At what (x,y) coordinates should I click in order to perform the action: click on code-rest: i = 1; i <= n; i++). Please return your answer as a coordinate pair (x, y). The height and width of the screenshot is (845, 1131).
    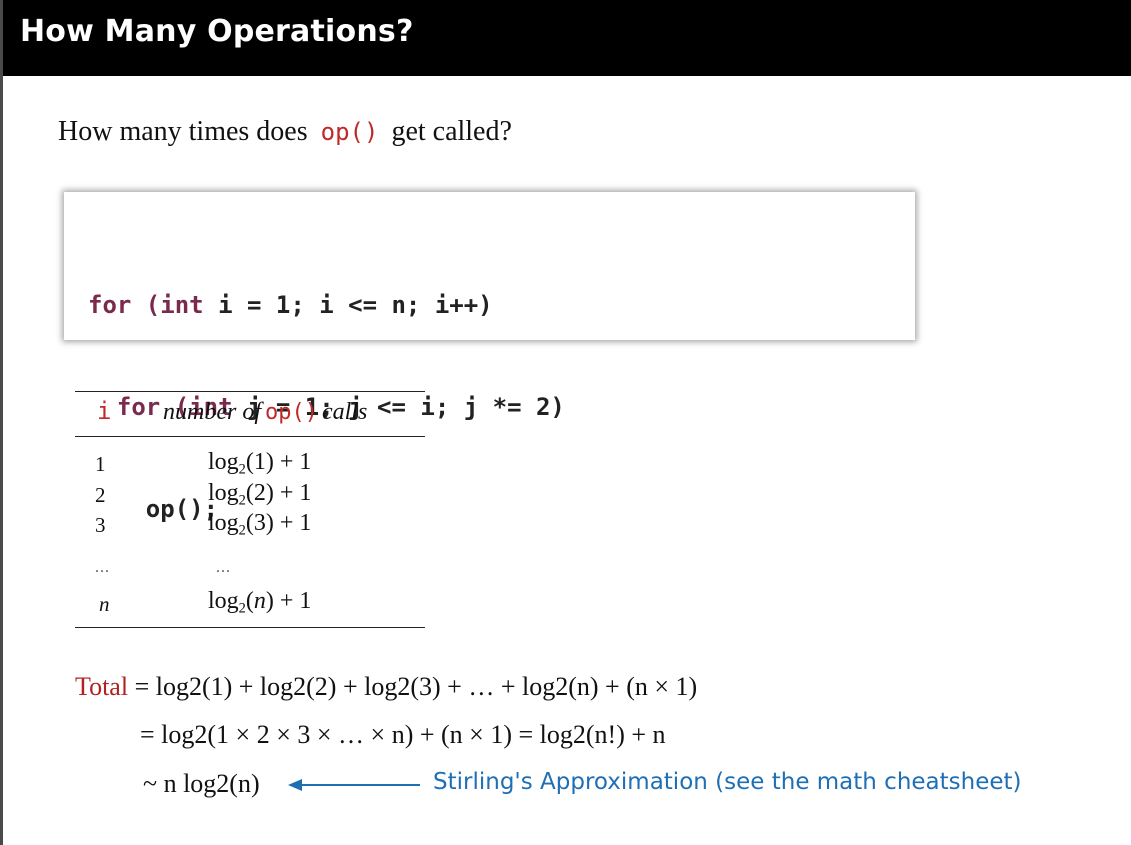
    Looking at the image, I should click on (348, 305).